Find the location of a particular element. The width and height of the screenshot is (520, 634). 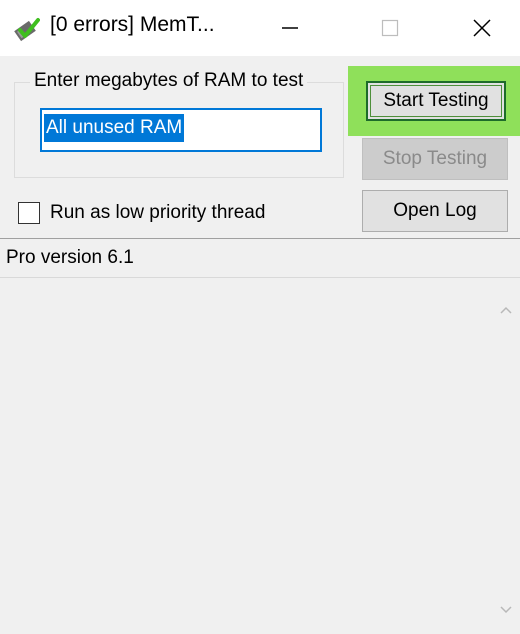

scroll-down-button is located at coordinates (506, 610).